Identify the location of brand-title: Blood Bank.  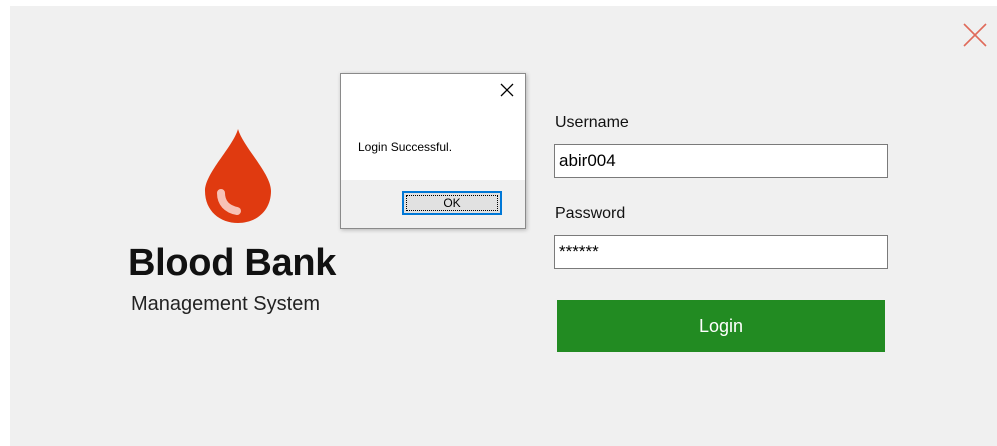
(232, 263).